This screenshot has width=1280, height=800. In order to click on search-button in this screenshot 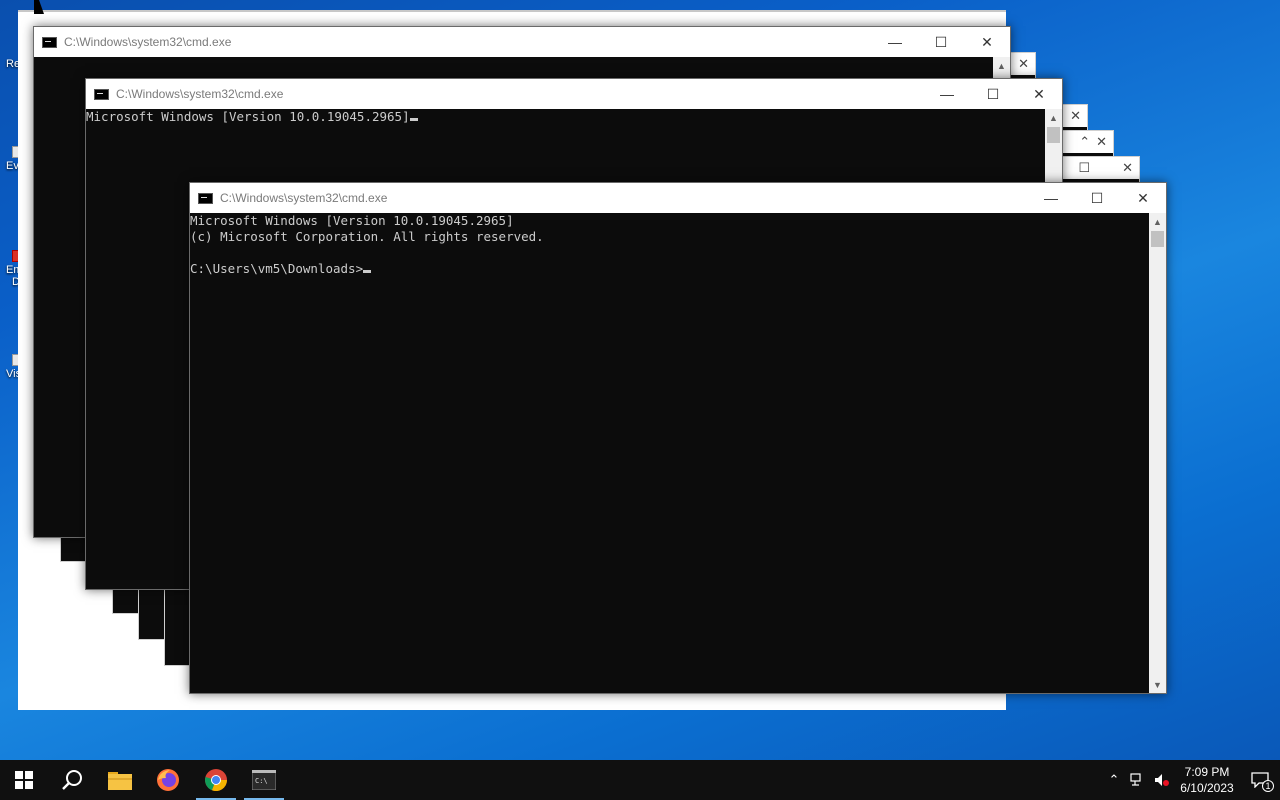, I will do `click(72, 780)`.